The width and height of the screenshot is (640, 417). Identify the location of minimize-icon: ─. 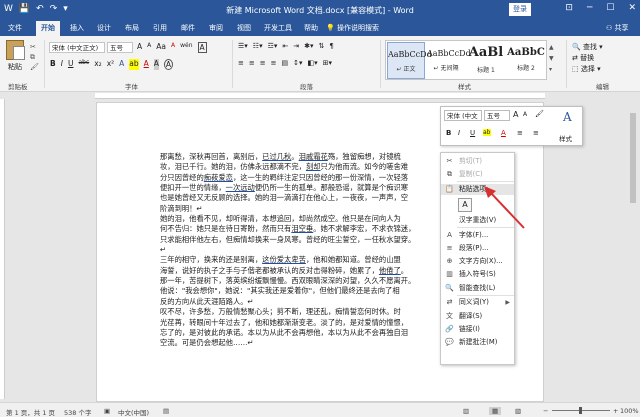
(589, 8).